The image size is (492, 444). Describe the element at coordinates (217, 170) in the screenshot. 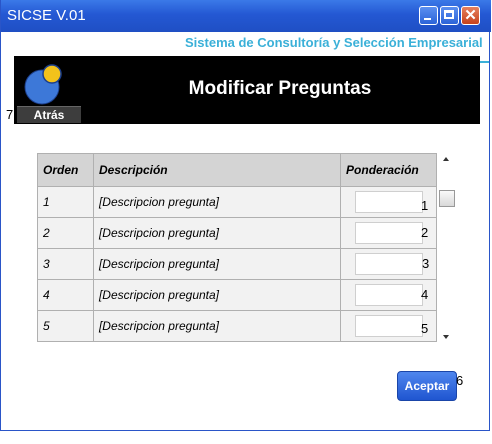

I see `column-header-descripcion: Descripción` at that location.